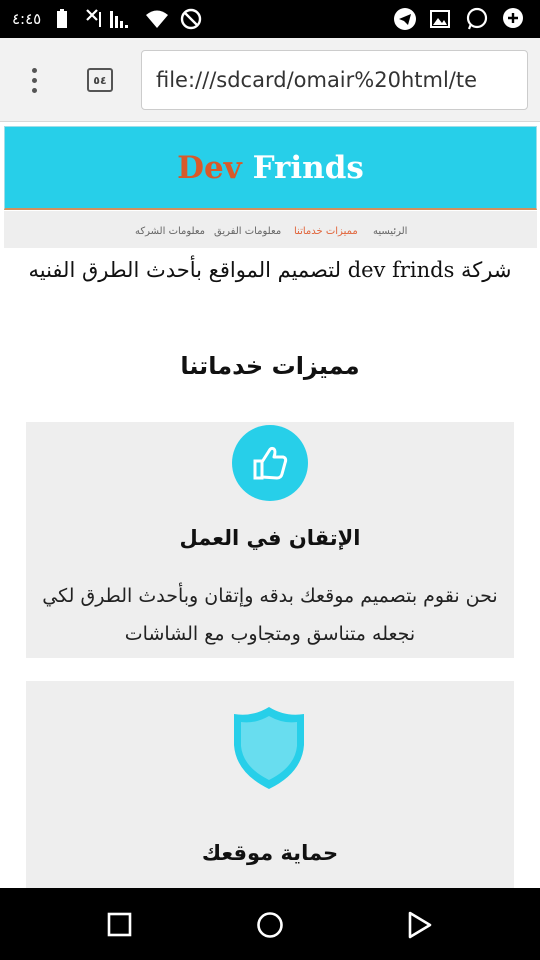 The width and height of the screenshot is (540, 960). Describe the element at coordinates (157, 19) in the screenshot. I see `wifi-icon` at that location.